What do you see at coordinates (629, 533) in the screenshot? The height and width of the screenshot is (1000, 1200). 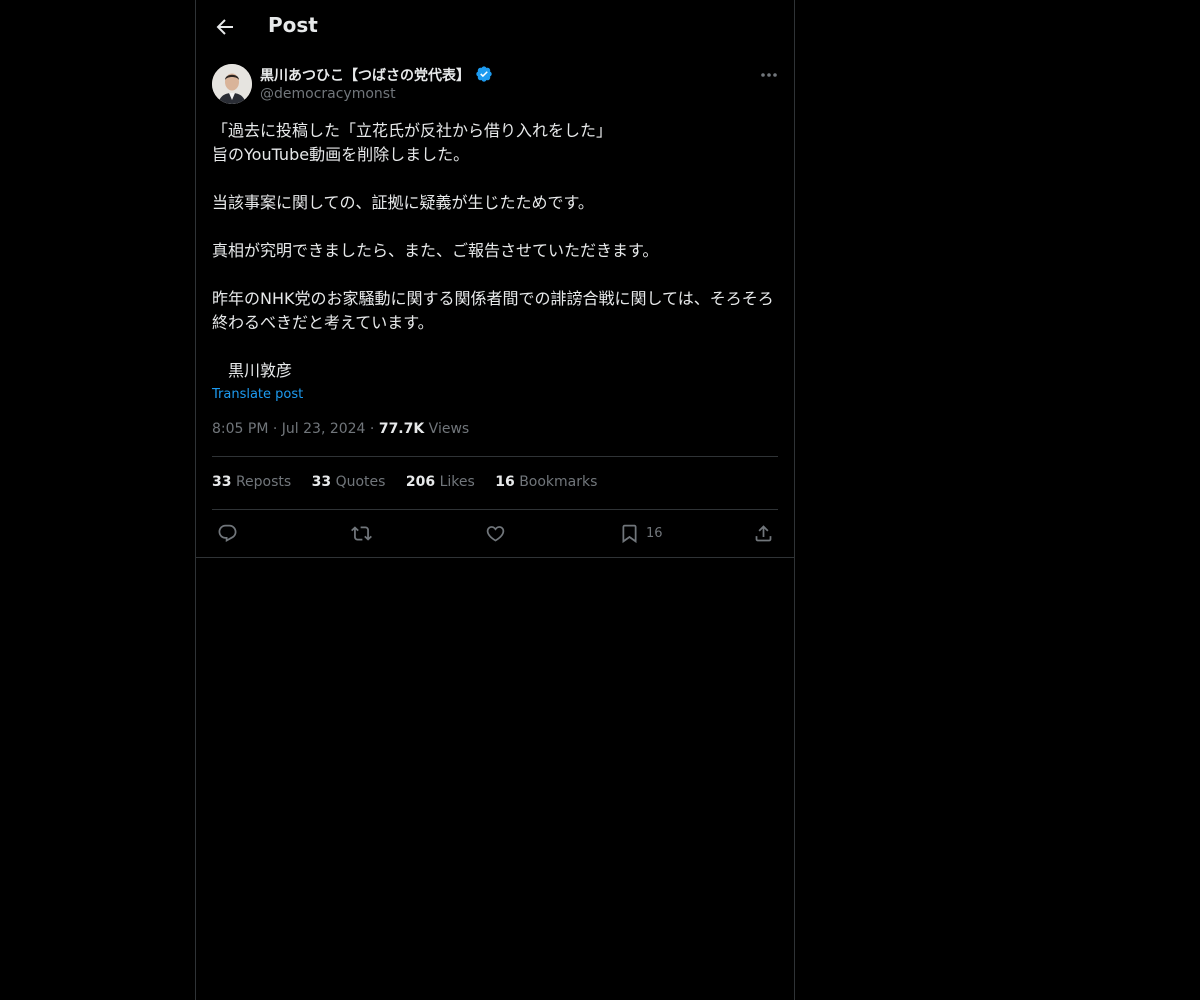 I see `bookmark-icon` at bounding box center [629, 533].